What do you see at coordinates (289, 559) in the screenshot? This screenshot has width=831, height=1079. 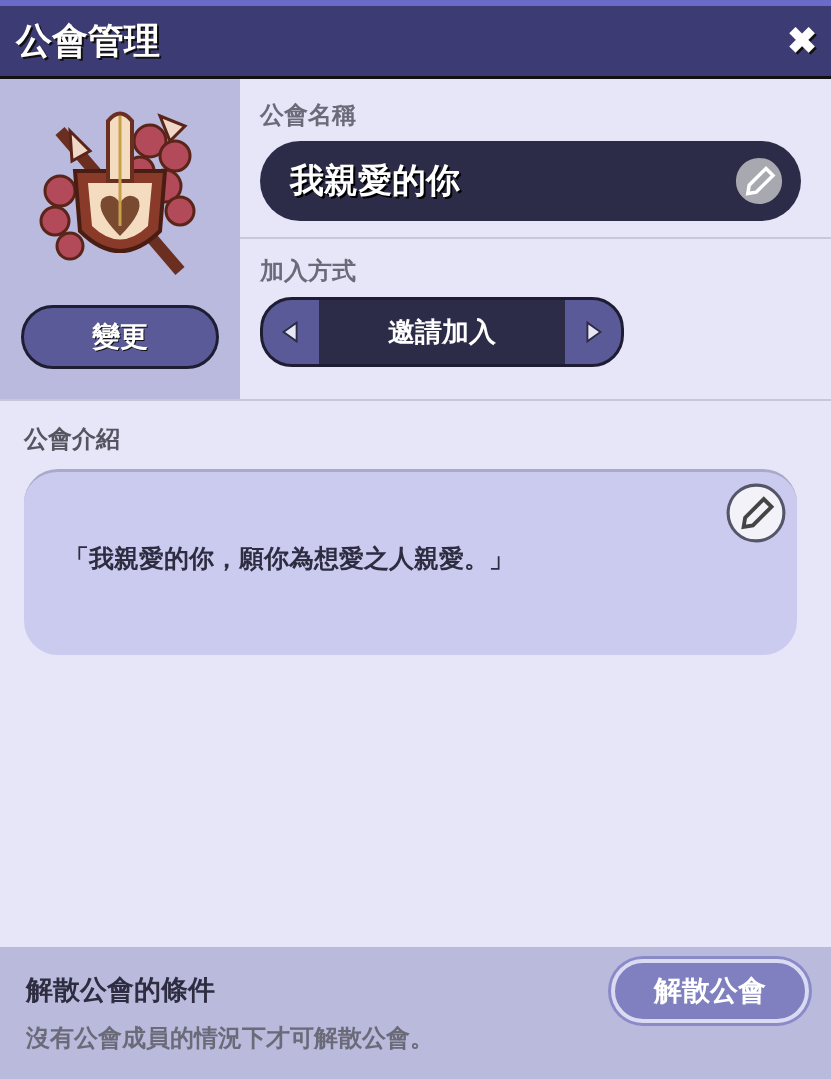 I see `intro-text: 「我親愛的你，願你為想愛之人親愛。」` at bounding box center [289, 559].